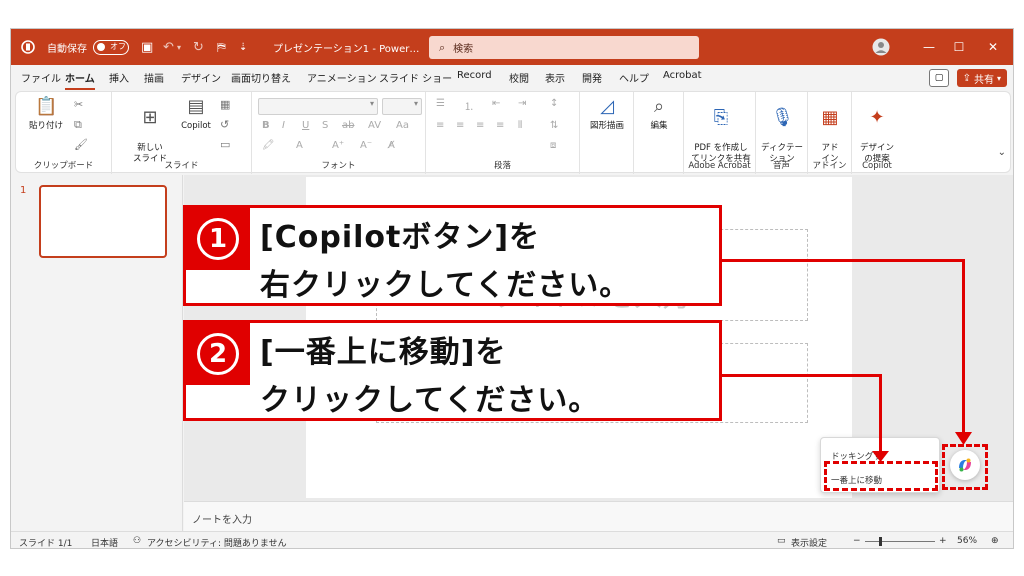 This screenshot has width=1024, height=576. I want to click on columns-icon: ⫴, so click(520, 125).